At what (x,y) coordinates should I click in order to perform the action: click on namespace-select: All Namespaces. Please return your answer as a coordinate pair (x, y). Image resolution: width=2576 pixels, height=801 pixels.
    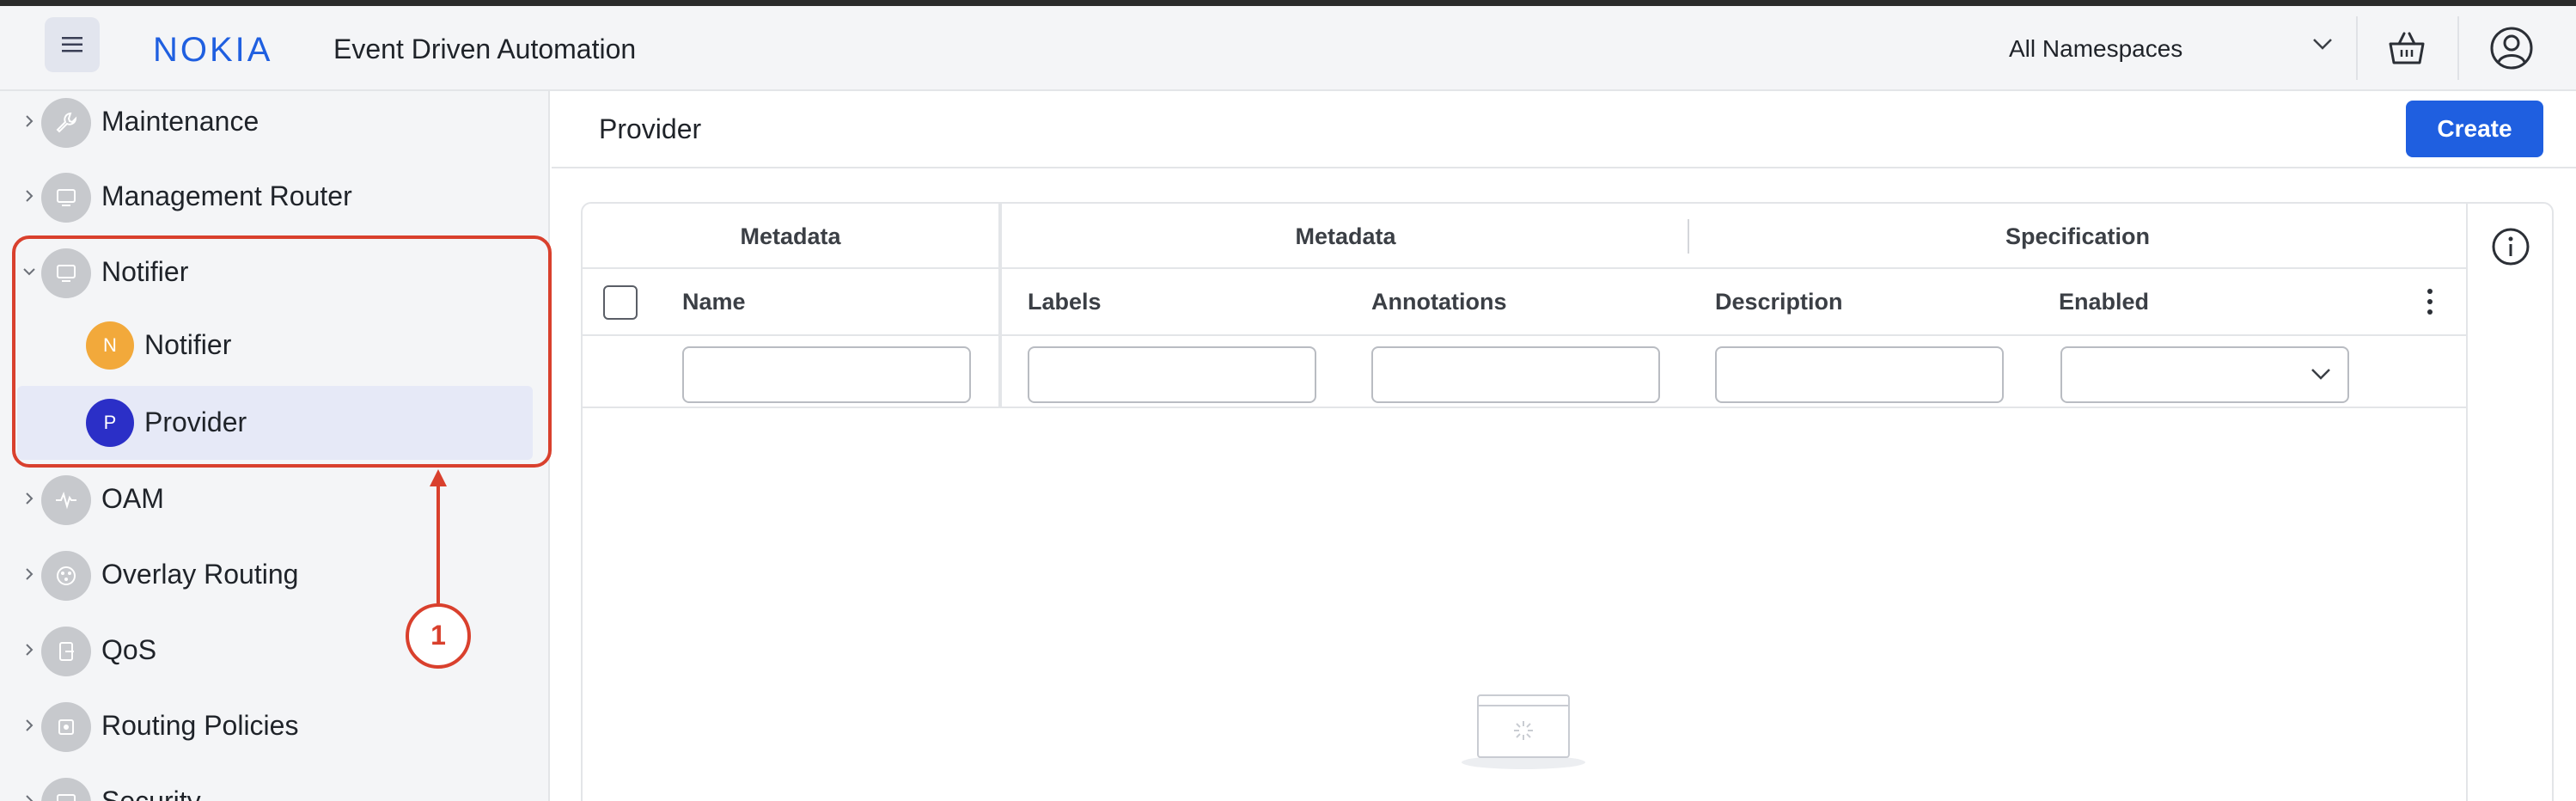
    Looking at the image, I should click on (2171, 49).